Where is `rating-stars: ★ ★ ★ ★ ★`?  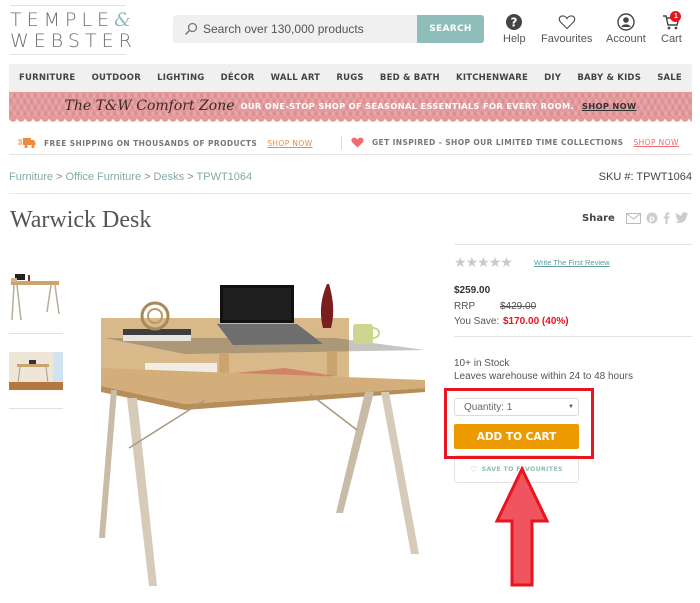
rating-stars: ★ ★ ★ ★ ★ is located at coordinates (483, 262).